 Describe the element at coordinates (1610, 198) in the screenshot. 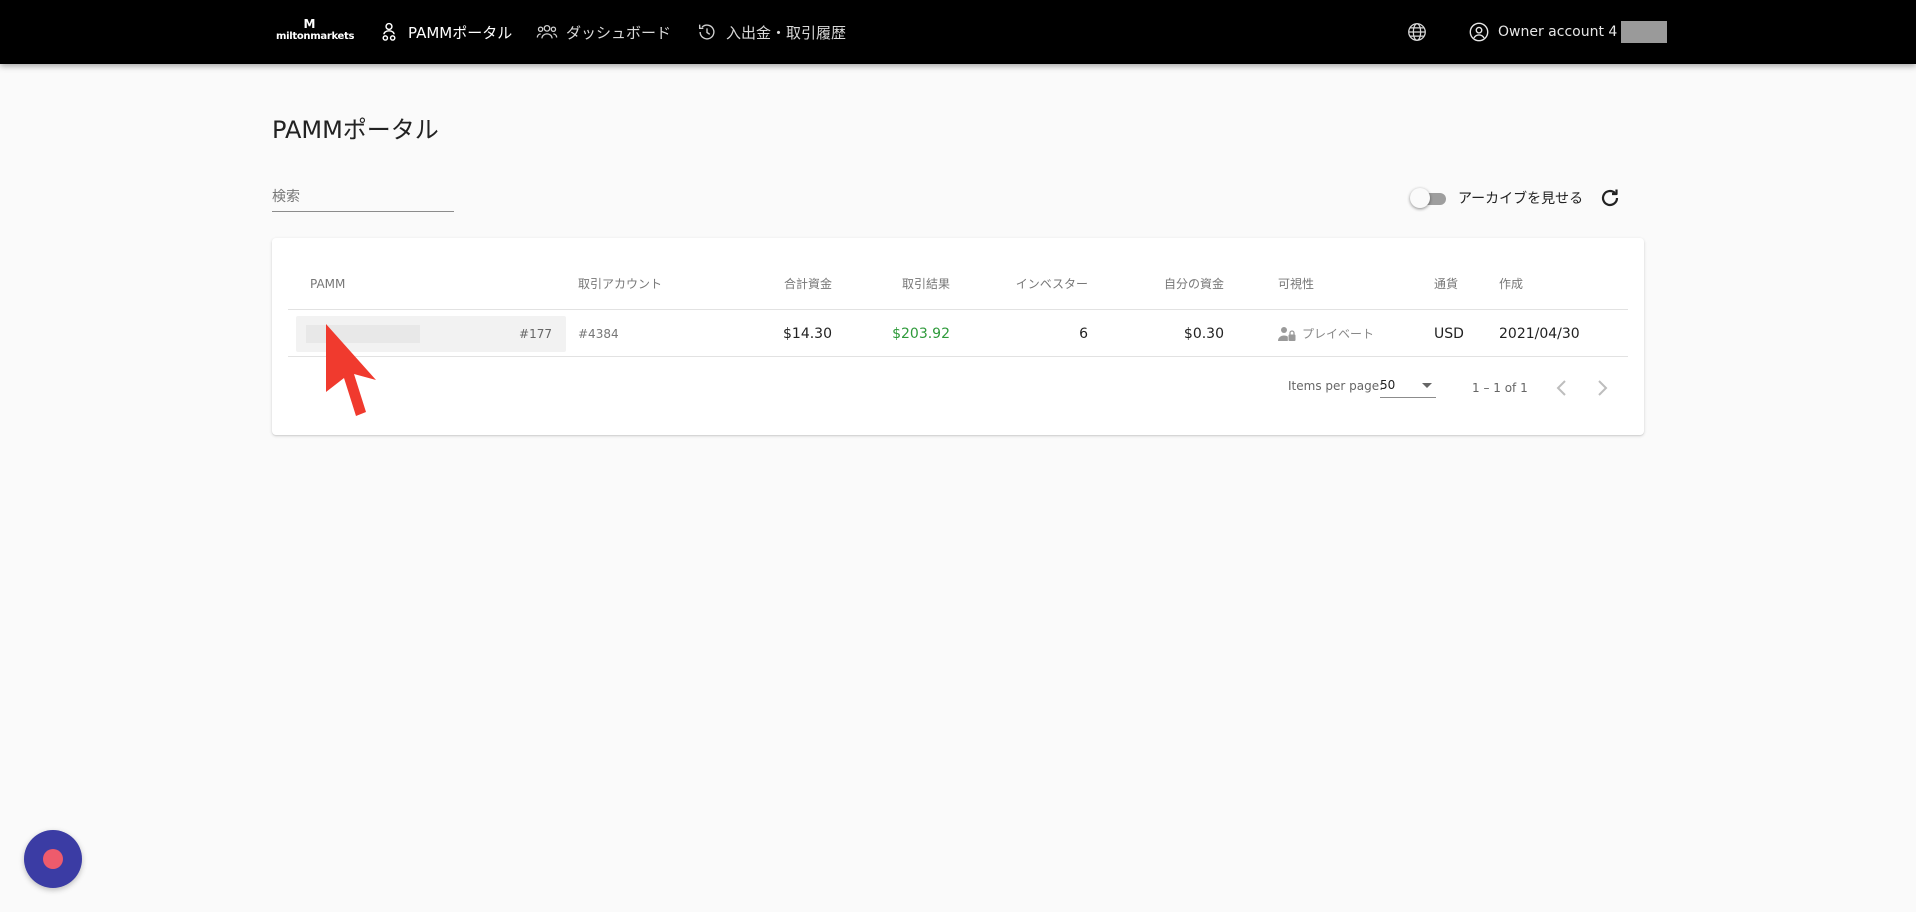

I see `refresh-icon` at that location.